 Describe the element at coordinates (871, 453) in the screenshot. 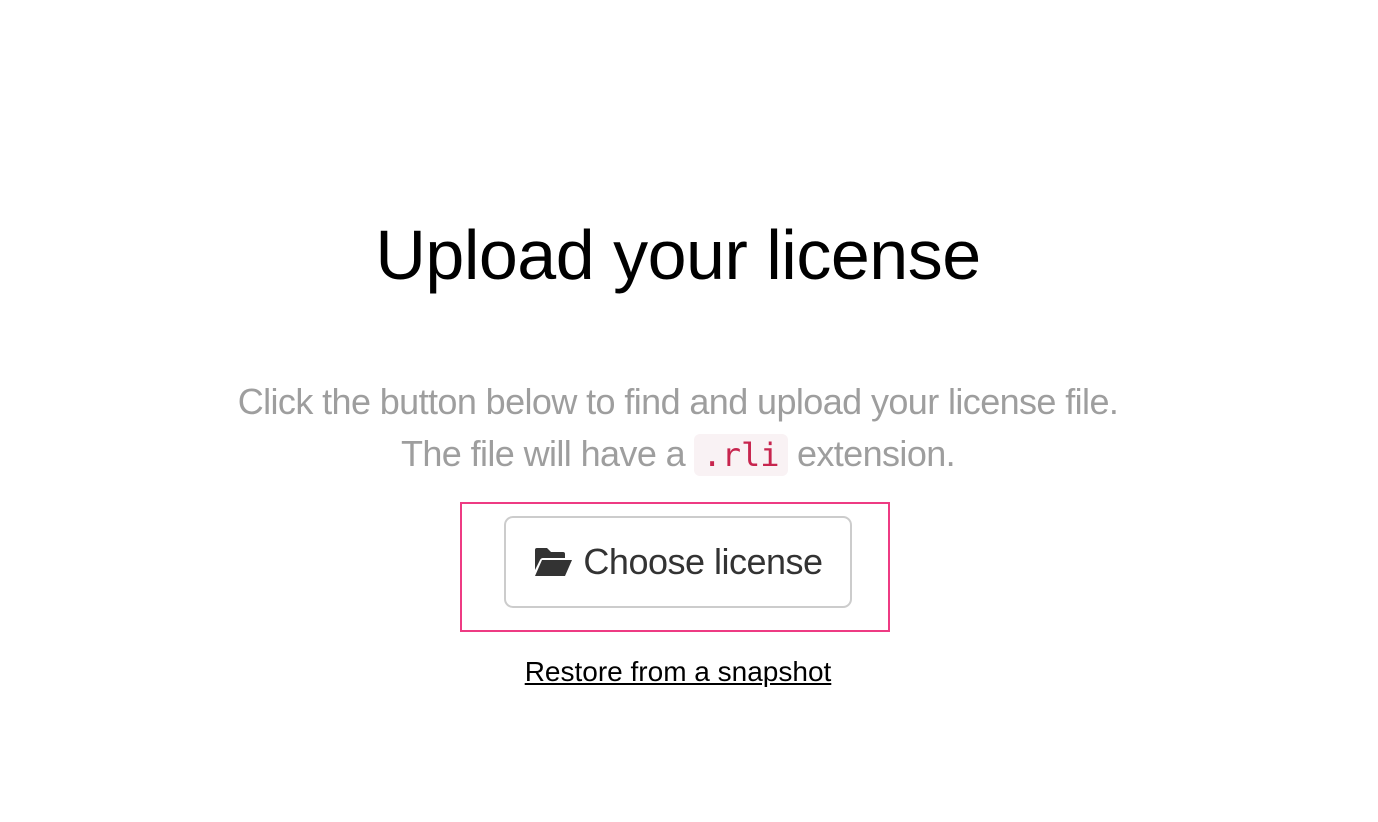

I see `instructions-line-2-after: extension.` at that location.